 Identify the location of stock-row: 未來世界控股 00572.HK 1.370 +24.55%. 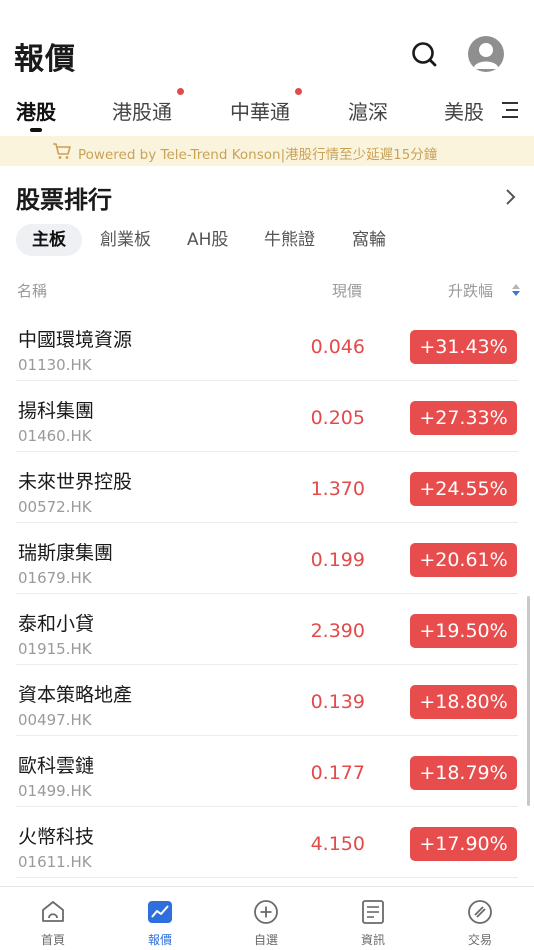
(267, 487).